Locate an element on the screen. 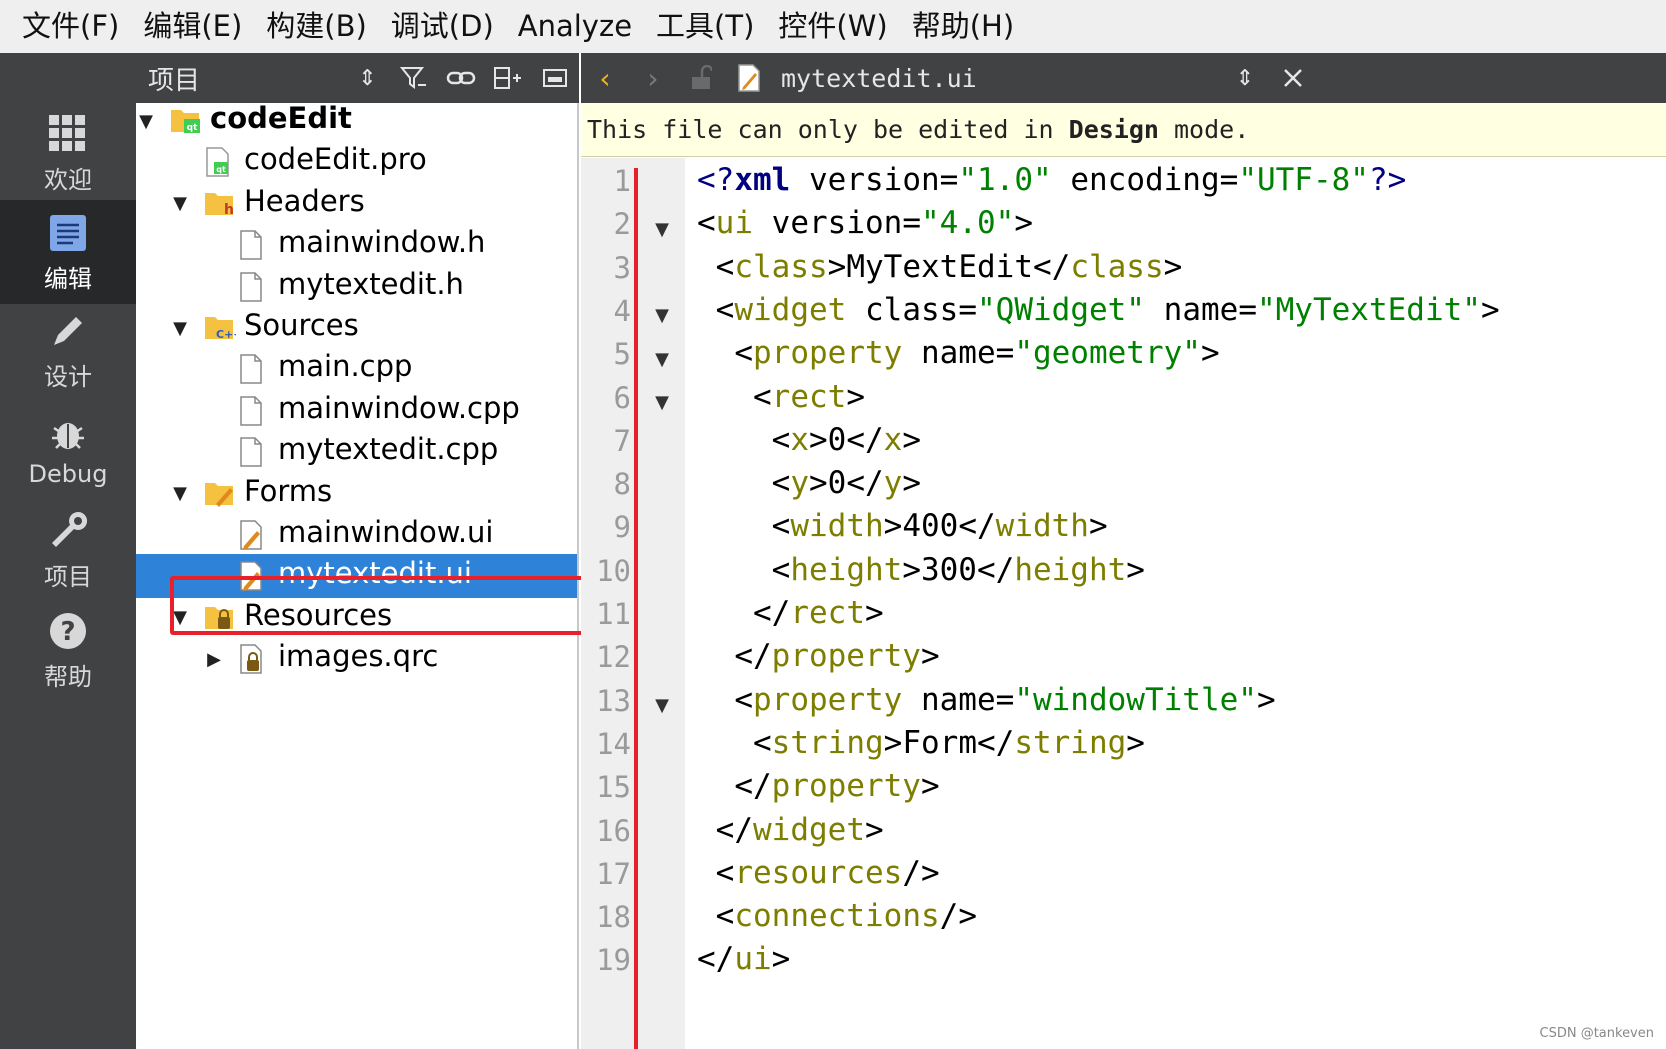 Image resolution: width=1666 pixels, height=1049 pixels. unlock-icon is located at coordinates (701, 78).